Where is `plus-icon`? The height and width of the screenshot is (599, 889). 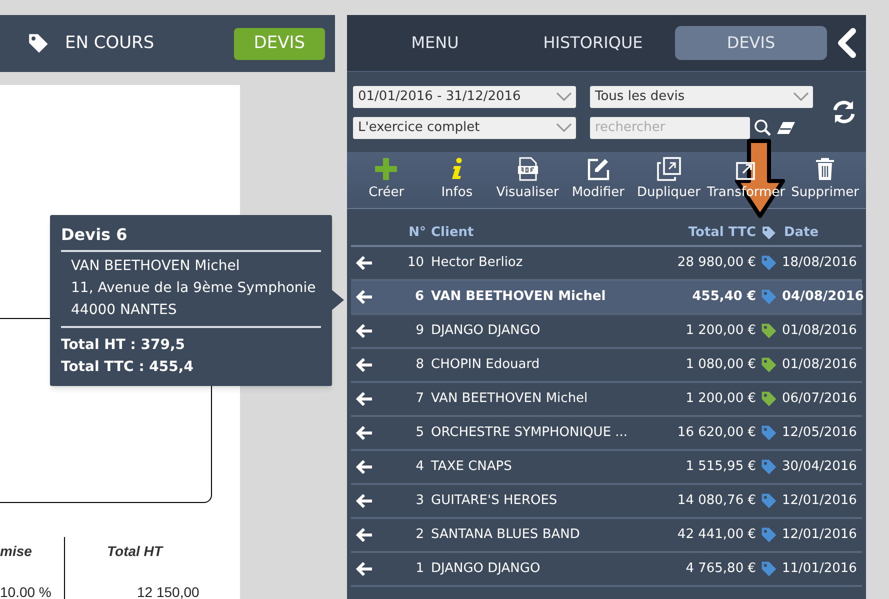 plus-icon is located at coordinates (386, 169).